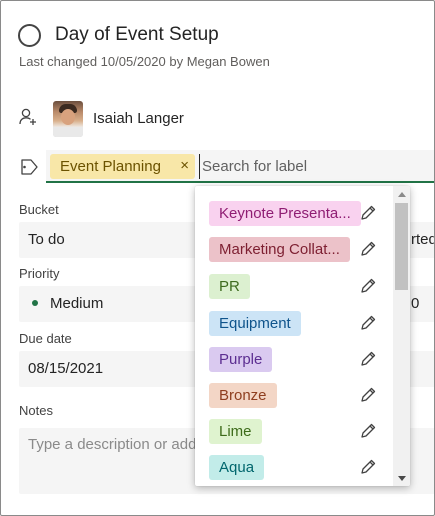  I want to click on label-option-pr: PR, so click(229, 286).